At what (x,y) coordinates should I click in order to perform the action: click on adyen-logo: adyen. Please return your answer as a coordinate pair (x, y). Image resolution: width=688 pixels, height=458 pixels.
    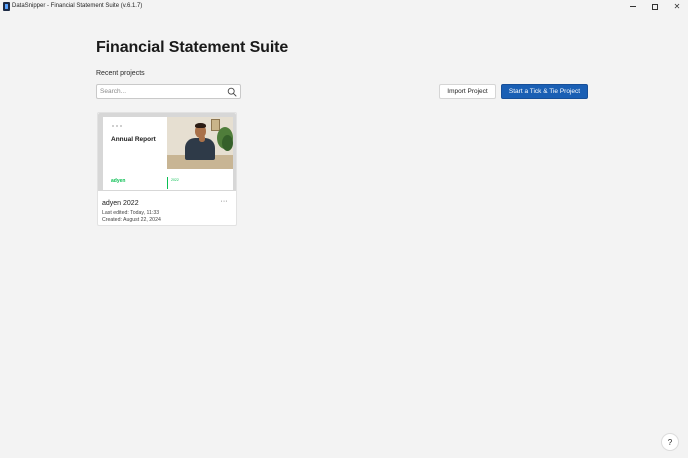
    Looking at the image, I should click on (118, 181).